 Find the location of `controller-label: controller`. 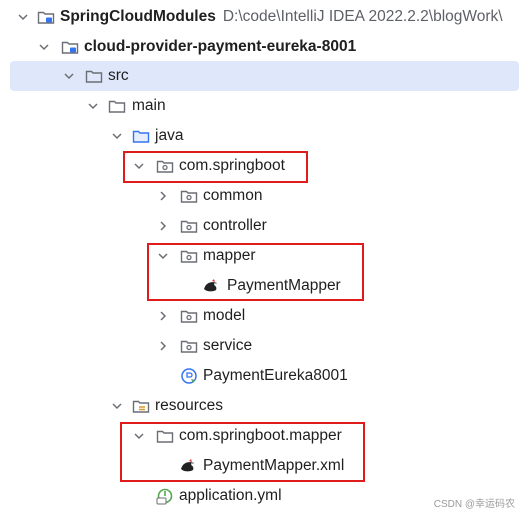

controller-label: controller is located at coordinates (235, 225).